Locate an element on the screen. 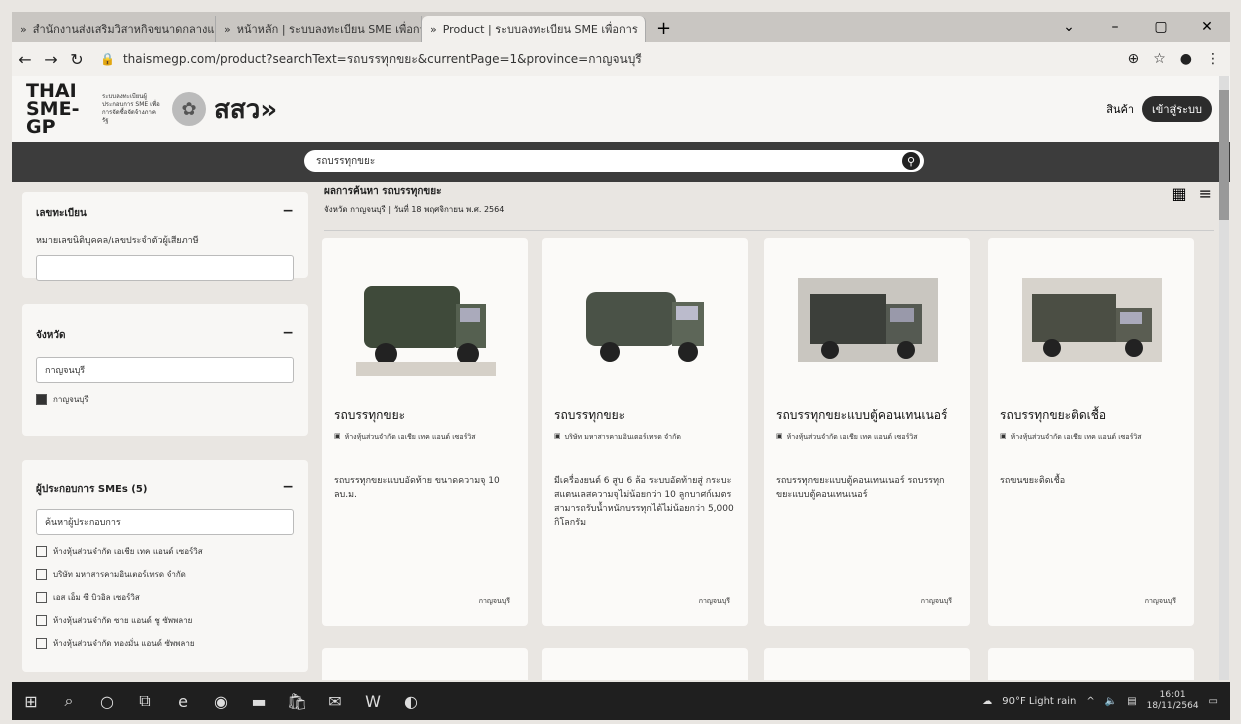 This screenshot has height=724, width=1241. taskbar-clock: 16:01 18/11/2564 is located at coordinates (1173, 701).